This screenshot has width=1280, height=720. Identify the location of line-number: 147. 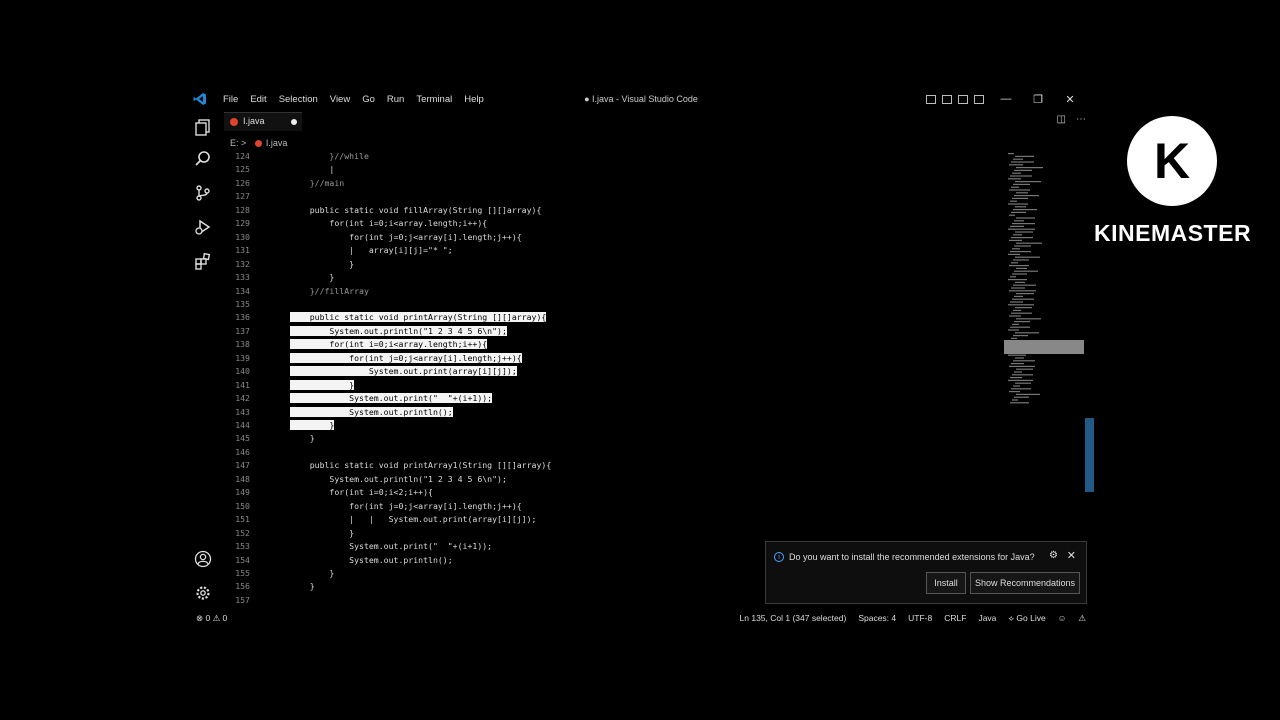
(242, 465).